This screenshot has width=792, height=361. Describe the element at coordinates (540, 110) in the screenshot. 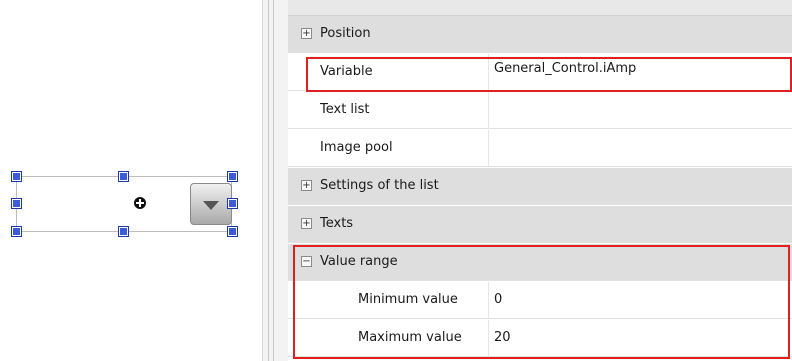

I see `property-text-list: Text list` at that location.